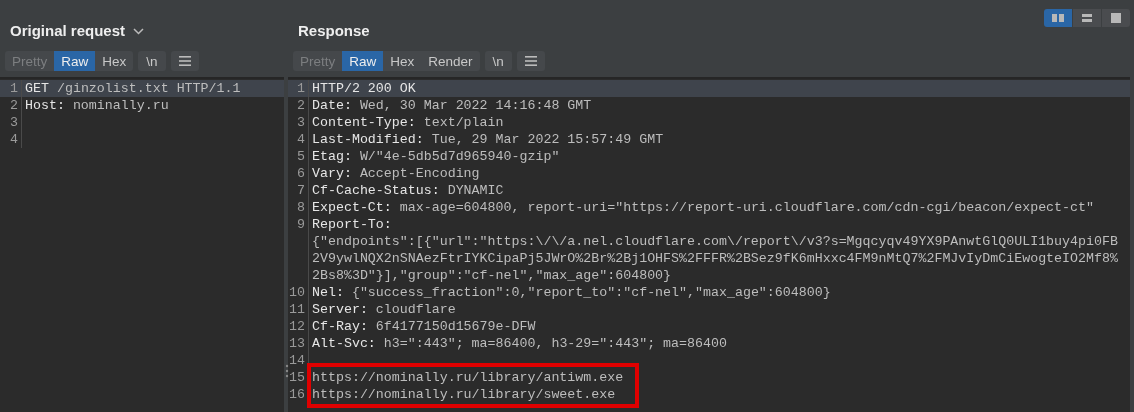 The image size is (1134, 412). I want to click on stacked-layout-button, so click(1087, 18).